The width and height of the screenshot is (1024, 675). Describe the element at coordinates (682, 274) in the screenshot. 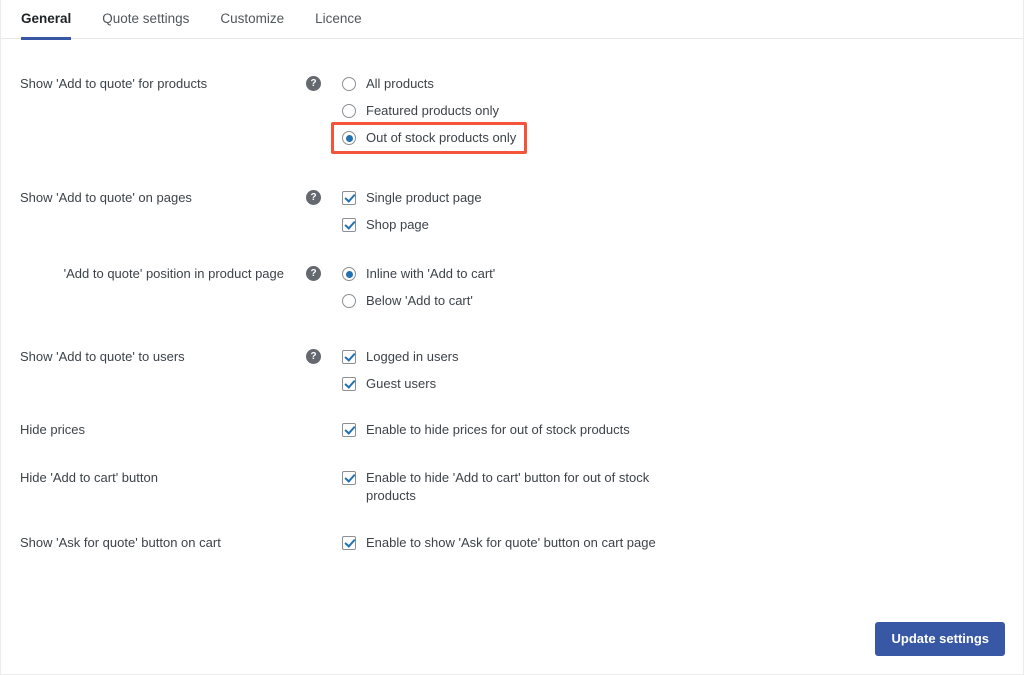

I see `radio-option: Inline with 'Add to cart'` at that location.